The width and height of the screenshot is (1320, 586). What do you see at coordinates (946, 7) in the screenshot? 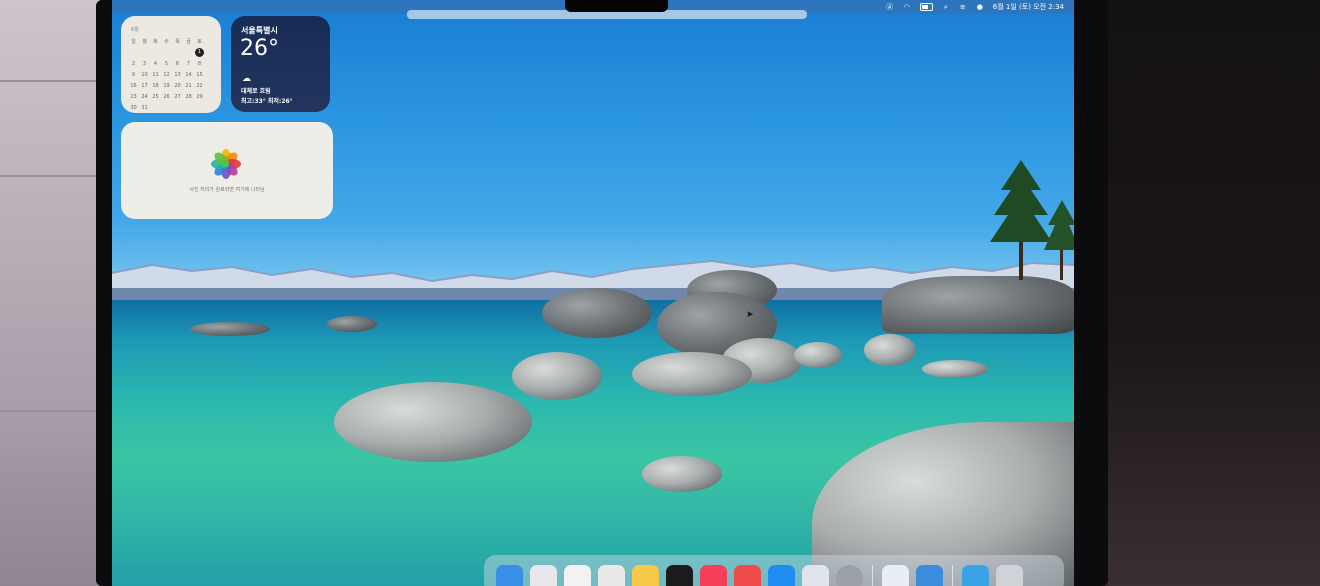
I see `search-icon: ⌕` at bounding box center [946, 7].